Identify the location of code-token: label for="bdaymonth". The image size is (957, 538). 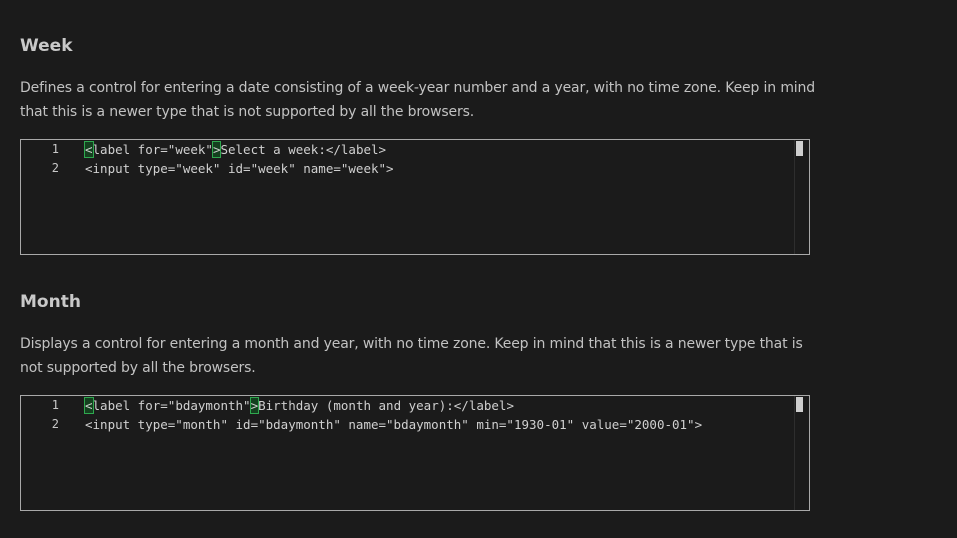
(171, 405).